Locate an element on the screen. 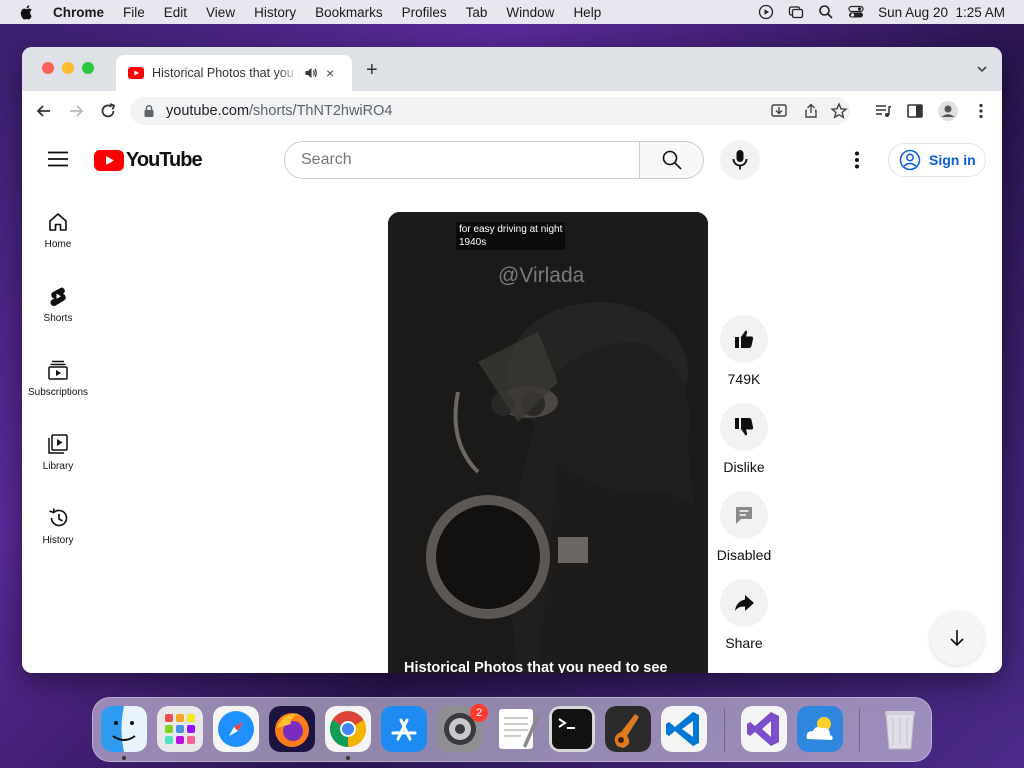 Image resolution: width=1024 pixels, height=768 pixels. sidebar-item-label: History is located at coordinates (58, 540).